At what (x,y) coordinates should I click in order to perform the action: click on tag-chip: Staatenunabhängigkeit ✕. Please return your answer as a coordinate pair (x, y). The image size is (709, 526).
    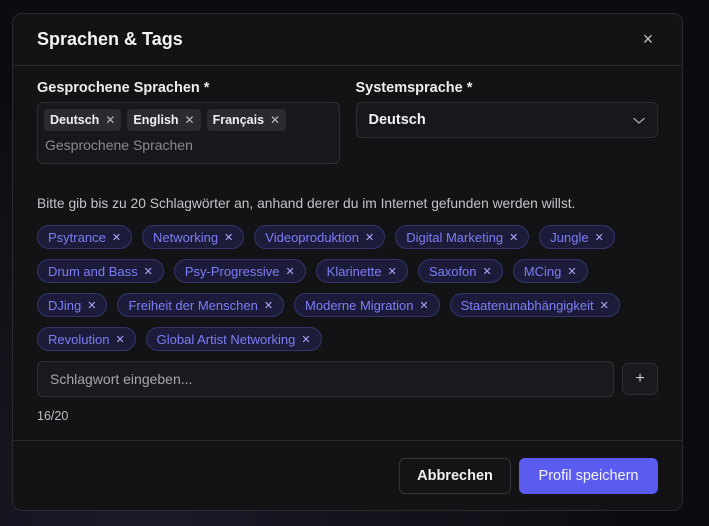
    Looking at the image, I should click on (534, 305).